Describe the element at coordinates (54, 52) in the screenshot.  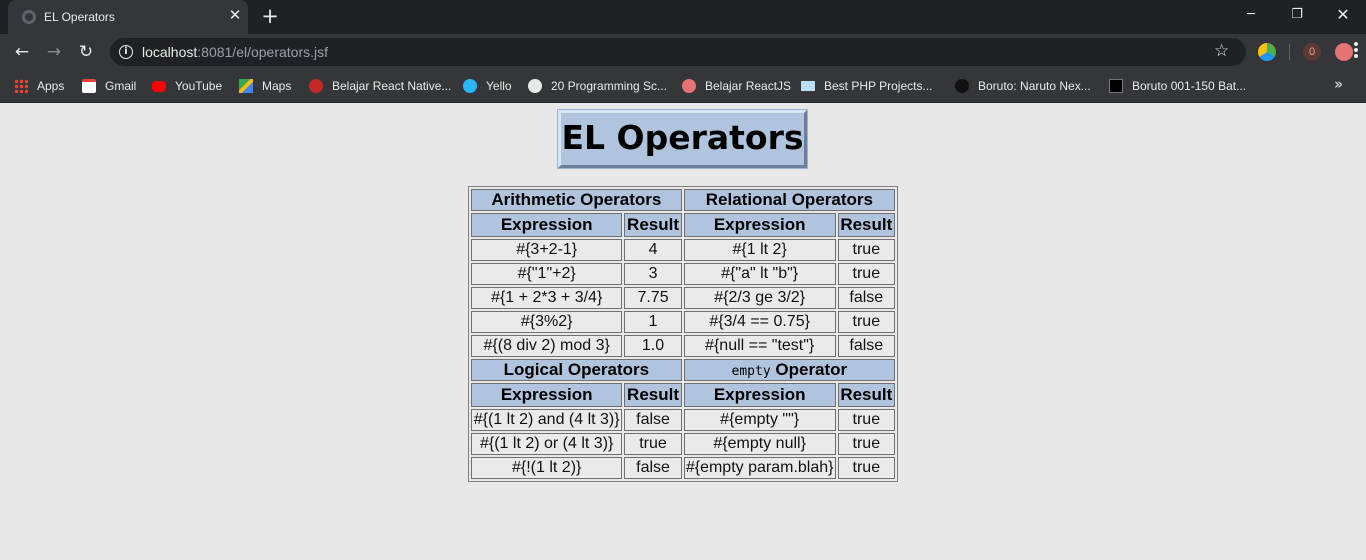
I see `forward-button: →` at that location.